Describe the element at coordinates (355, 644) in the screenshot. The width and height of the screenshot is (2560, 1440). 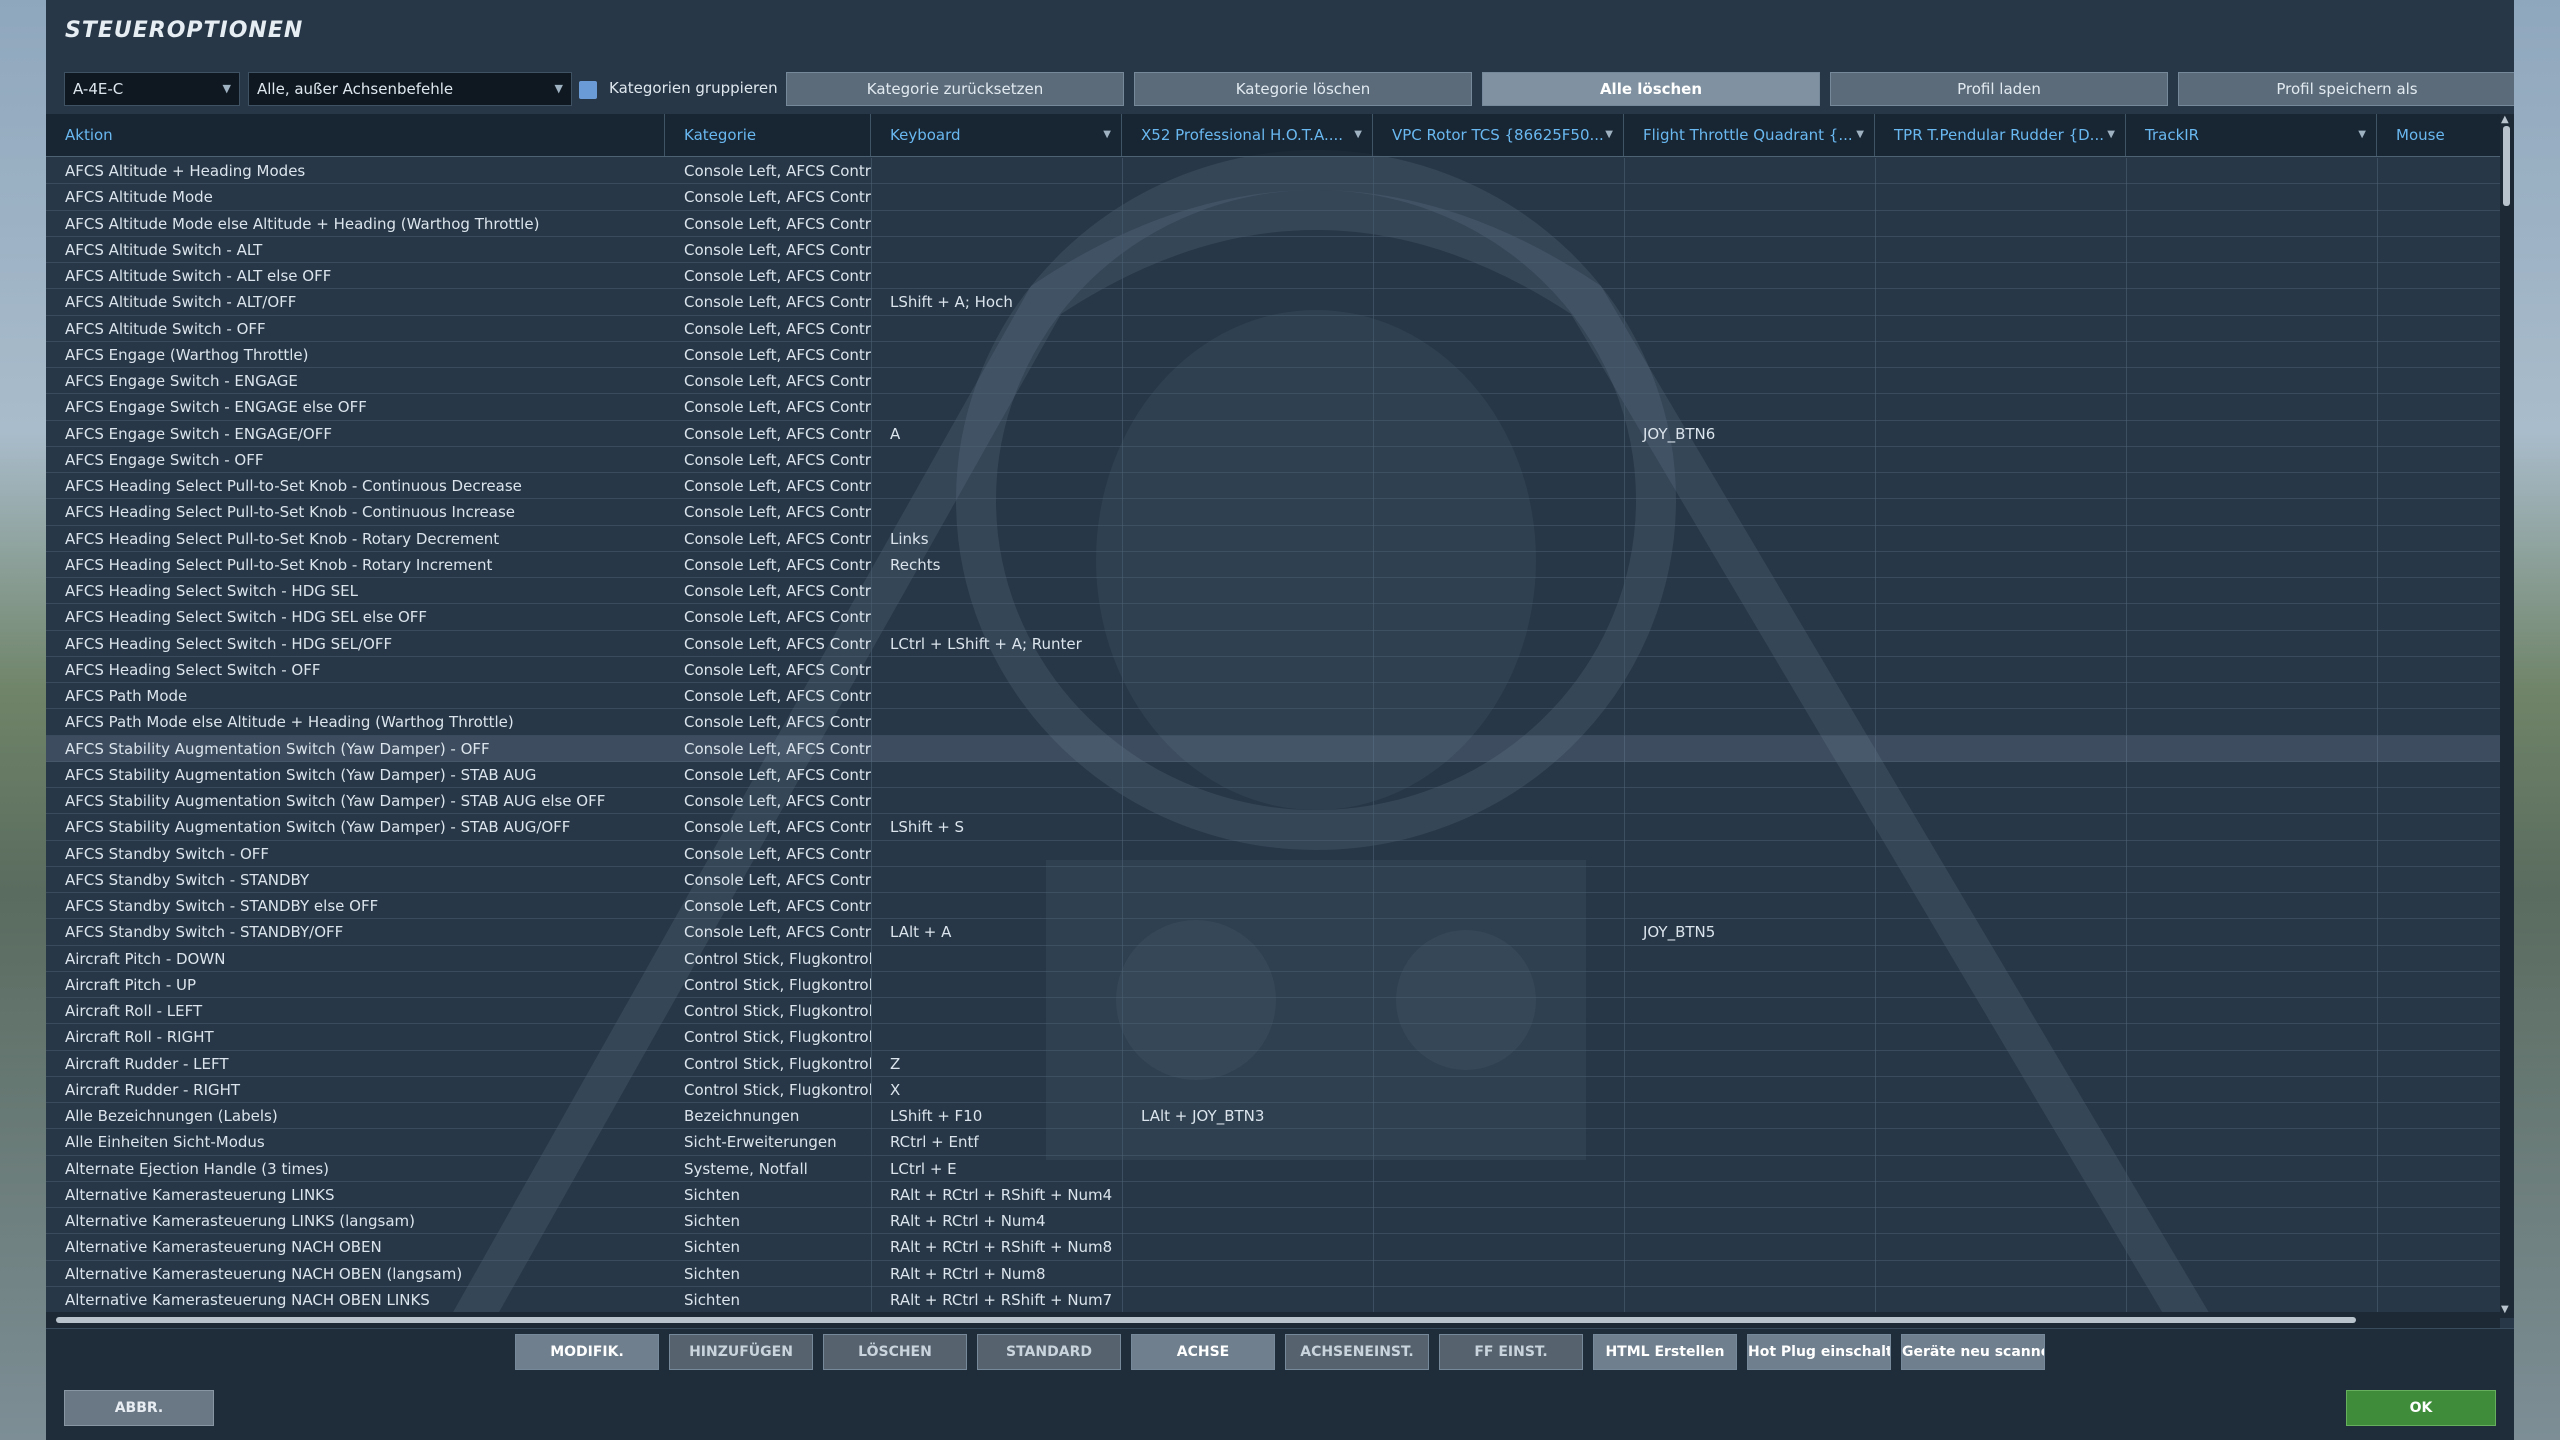
I see `cell-action: AFCS Heading Select Switch - HDG SEL/OFF` at that location.